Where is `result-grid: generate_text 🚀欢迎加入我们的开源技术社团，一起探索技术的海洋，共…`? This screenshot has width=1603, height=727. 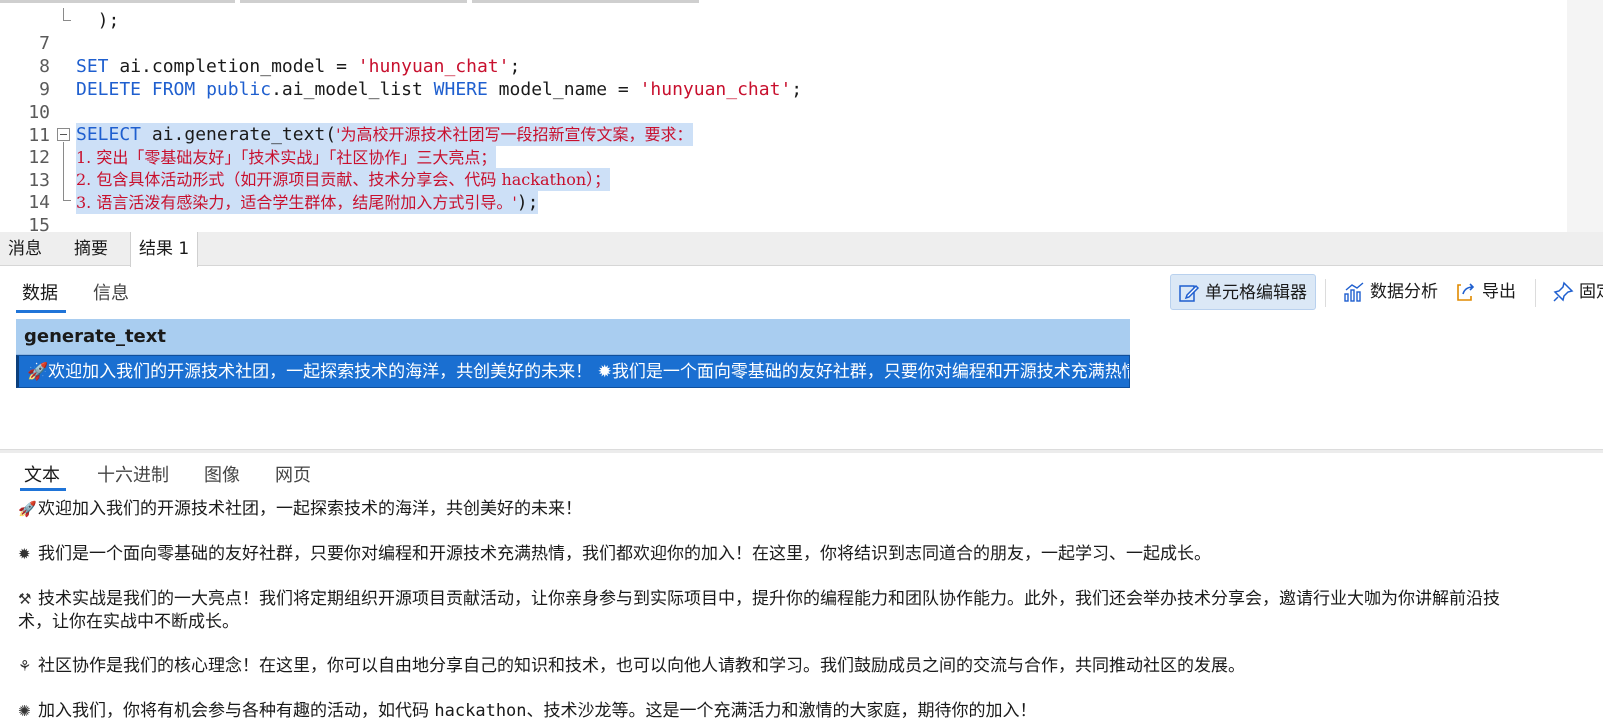 result-grid: generate_text 🚀欢迎加入我们的开源技术社团，一起探索技术的海洋，共… is located at coordinates (573, 353).